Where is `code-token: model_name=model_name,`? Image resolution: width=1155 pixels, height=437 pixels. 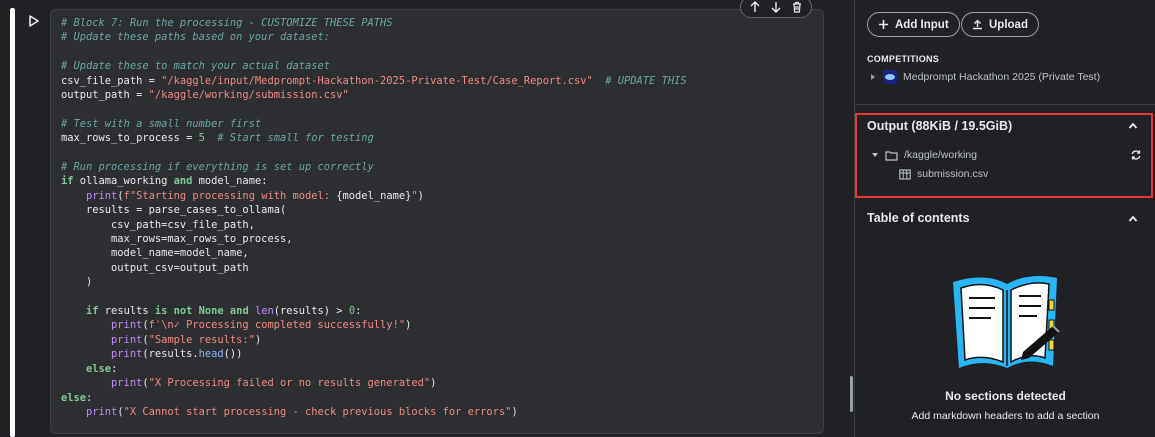
code-token: model_name=model_name, is located at coordinates (155, 253).